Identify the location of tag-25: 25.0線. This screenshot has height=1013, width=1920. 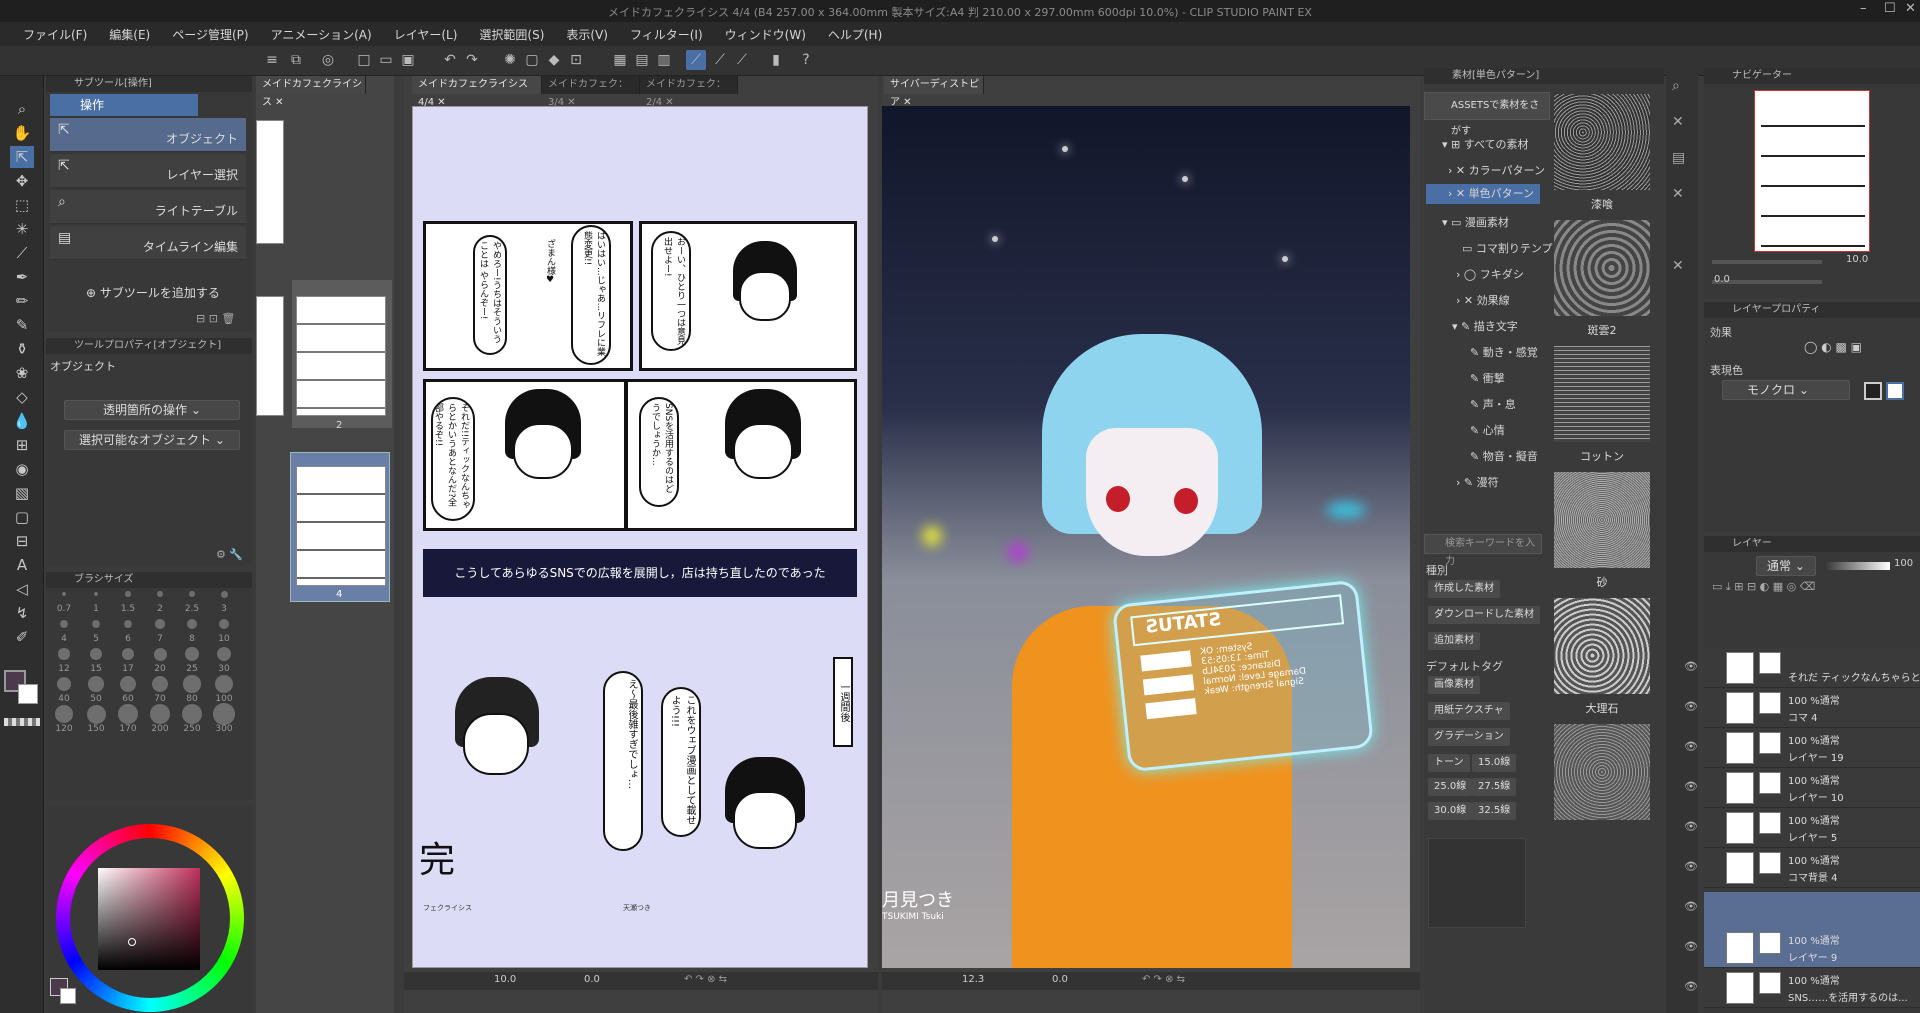
(1450, 787).